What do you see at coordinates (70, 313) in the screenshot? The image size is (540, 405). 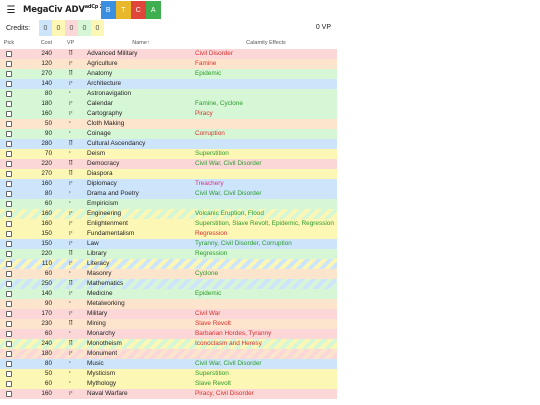 I see `vp-cell: ⠖` at bounding box center [70, 313].